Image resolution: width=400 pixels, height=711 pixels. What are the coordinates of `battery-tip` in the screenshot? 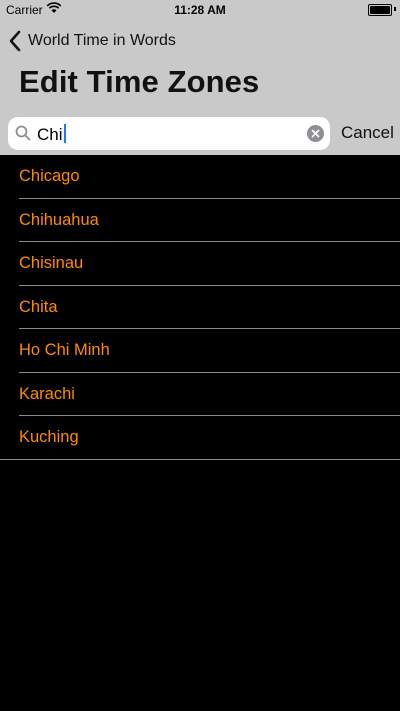 It's located at (395, 9).